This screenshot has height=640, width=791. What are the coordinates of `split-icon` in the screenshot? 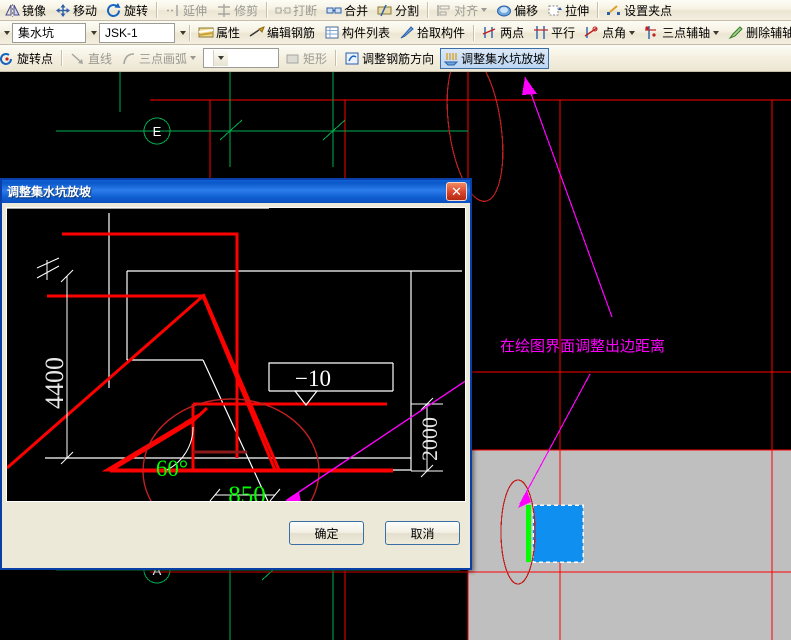 It's located at (385, 10).